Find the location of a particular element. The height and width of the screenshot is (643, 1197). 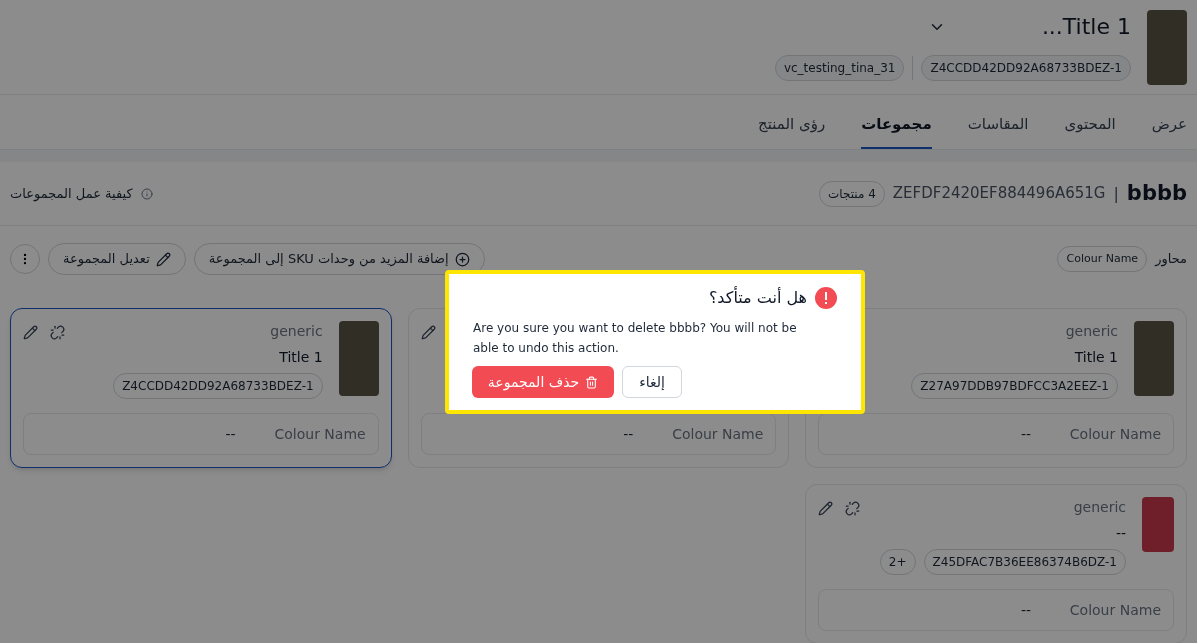

group-name: bbbb is located at coordinates (1156, 193).